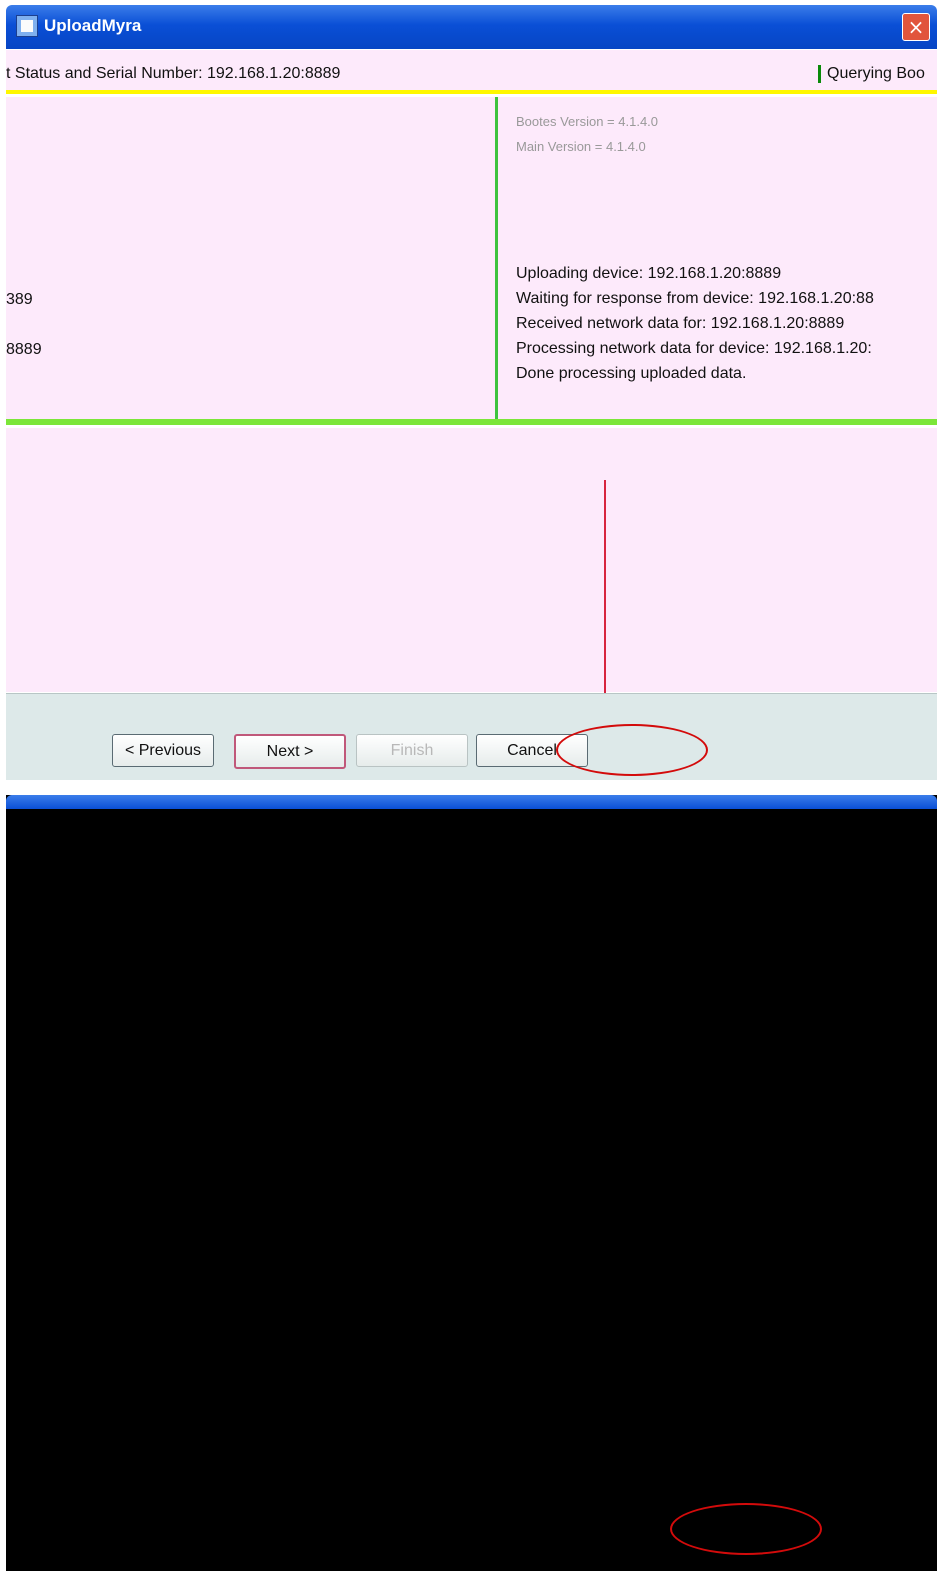 This screenshot has width=943, height=1571. I want to click on pane-splitter, so click(471, 422).